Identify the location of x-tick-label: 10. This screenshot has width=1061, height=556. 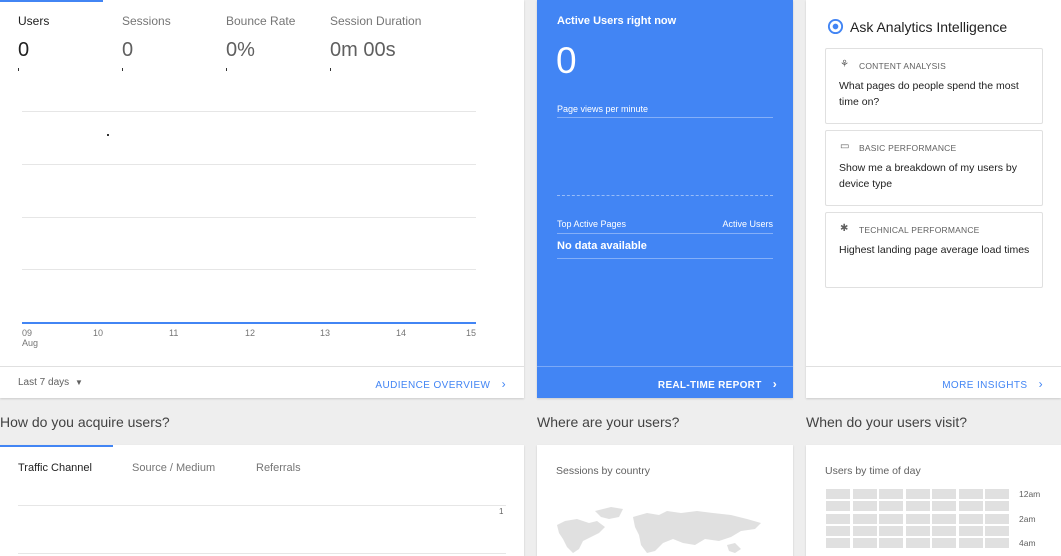
(98, 333).